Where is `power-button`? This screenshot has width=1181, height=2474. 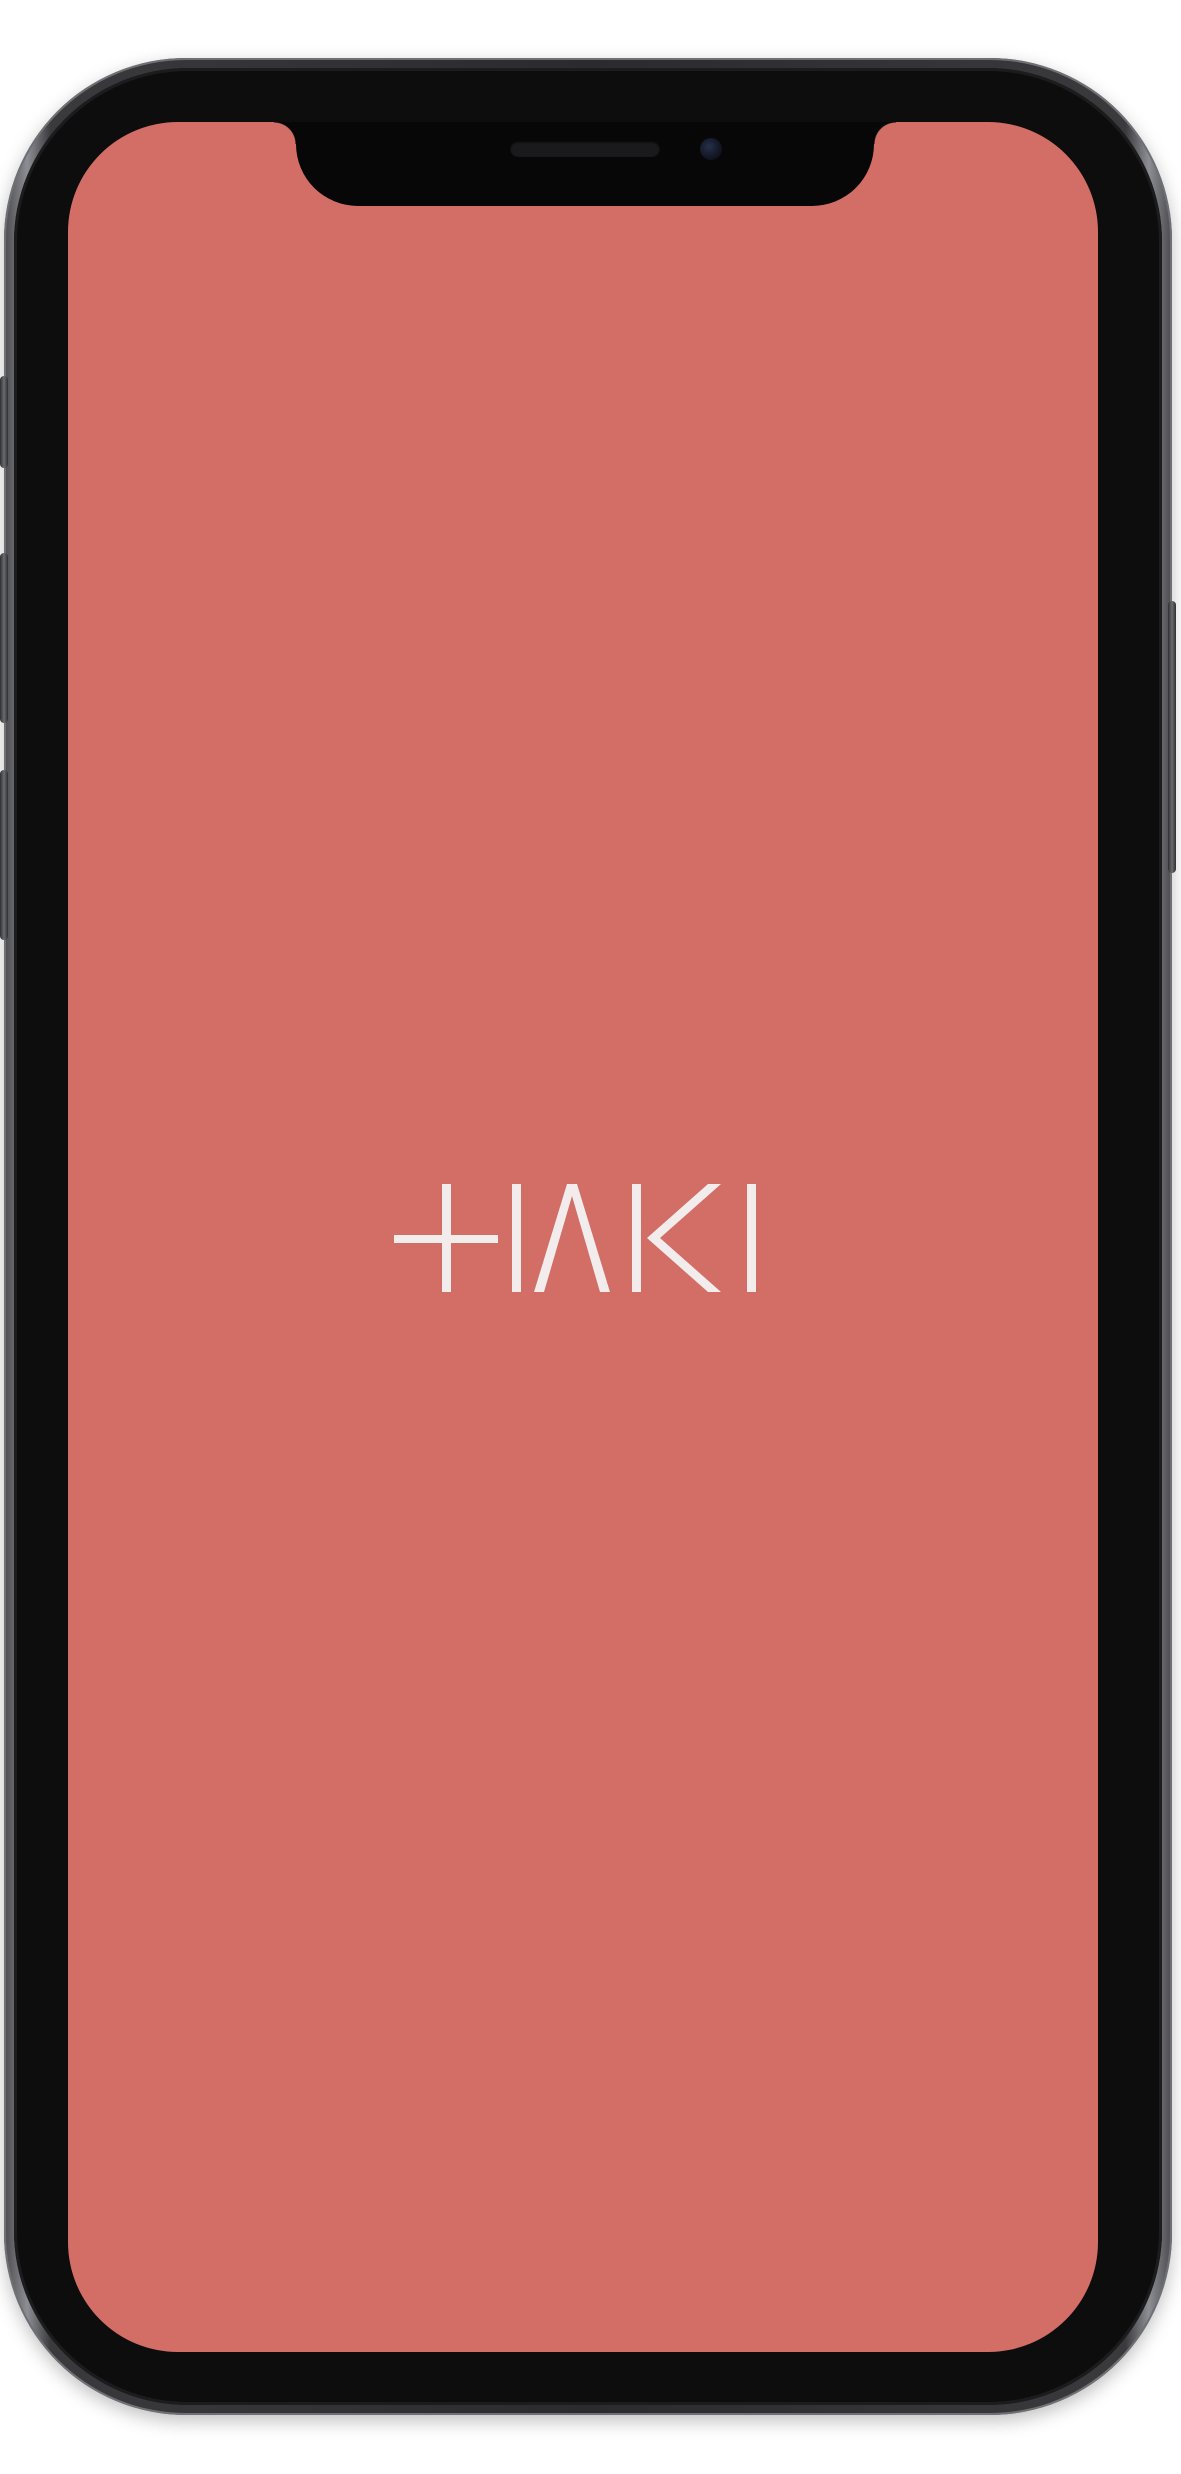 power-button is located at coordinates (1172, 737).